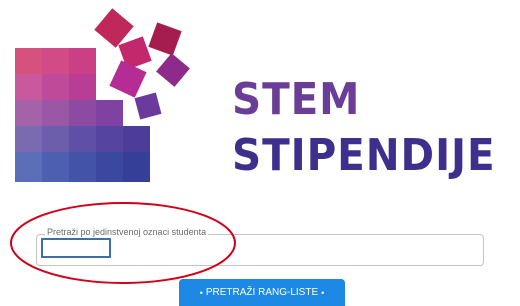  What do you see at coordinates (296, 99) in the screenshot?
I see `logo-text-stem: STEM` at bounding box center [296, 99].